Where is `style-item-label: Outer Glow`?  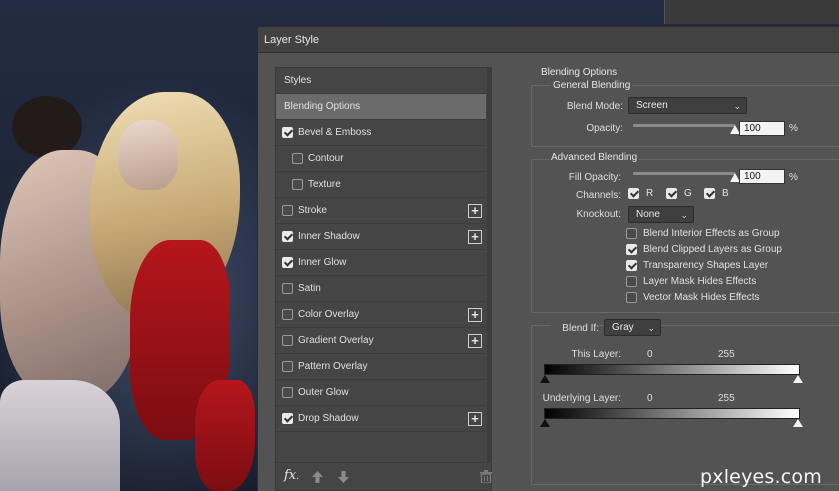
style-item-label: Outer Glow is located at coordinates (323, 392).